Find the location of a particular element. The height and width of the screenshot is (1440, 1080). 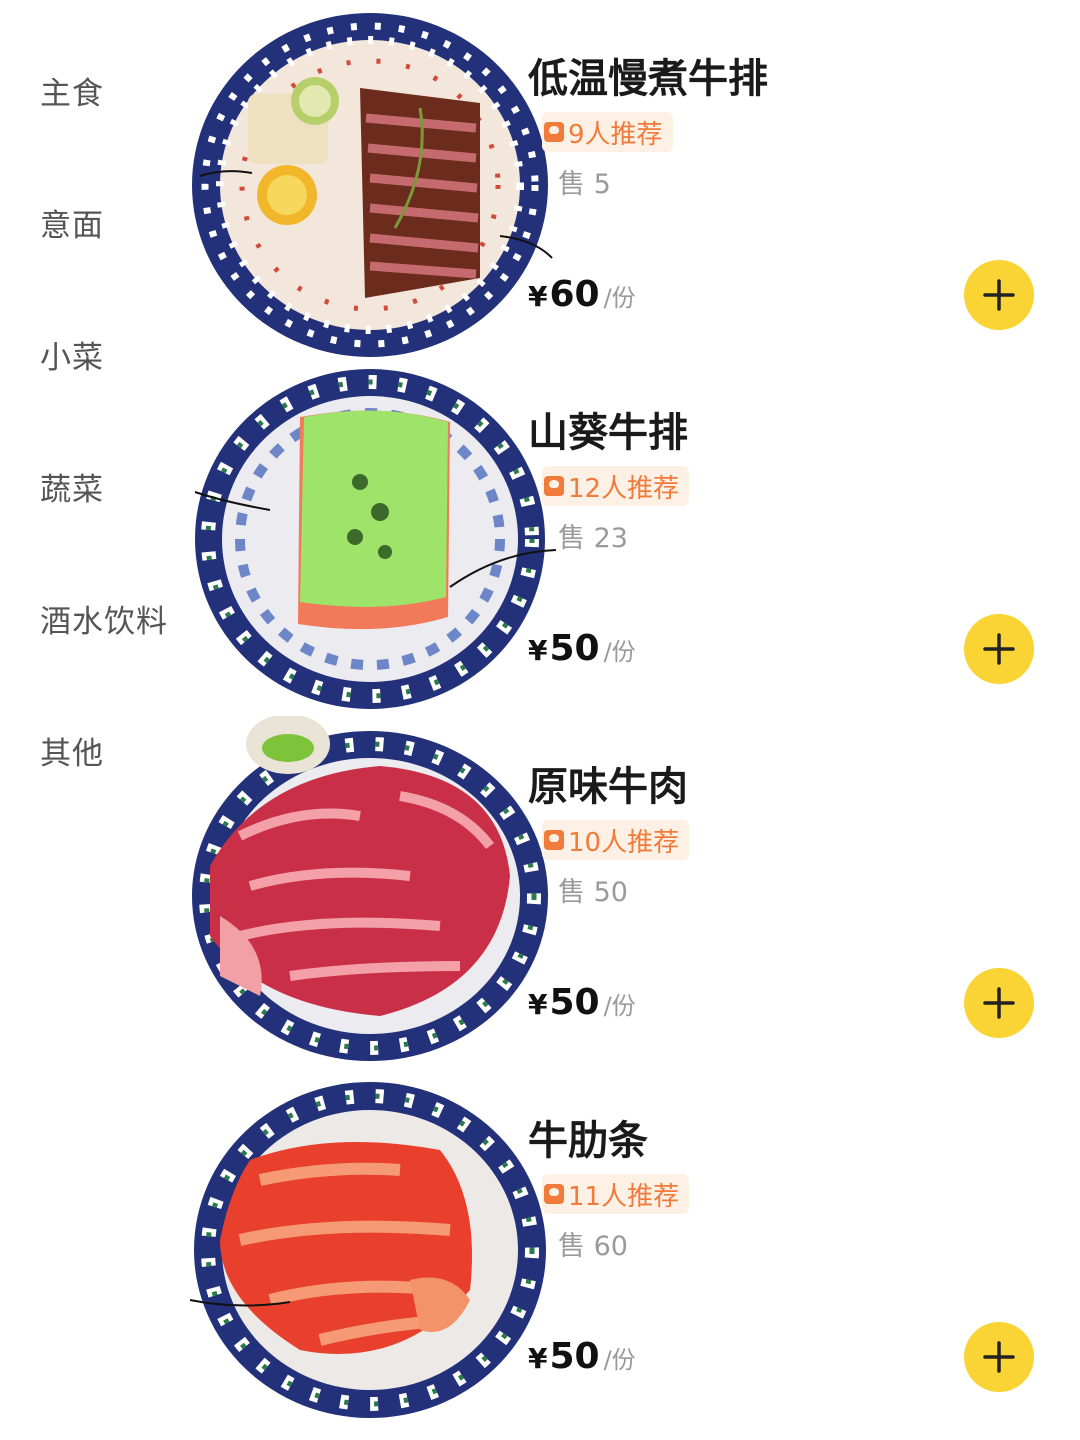

sold-count: 售 23 is located at coordinates (593, 538).